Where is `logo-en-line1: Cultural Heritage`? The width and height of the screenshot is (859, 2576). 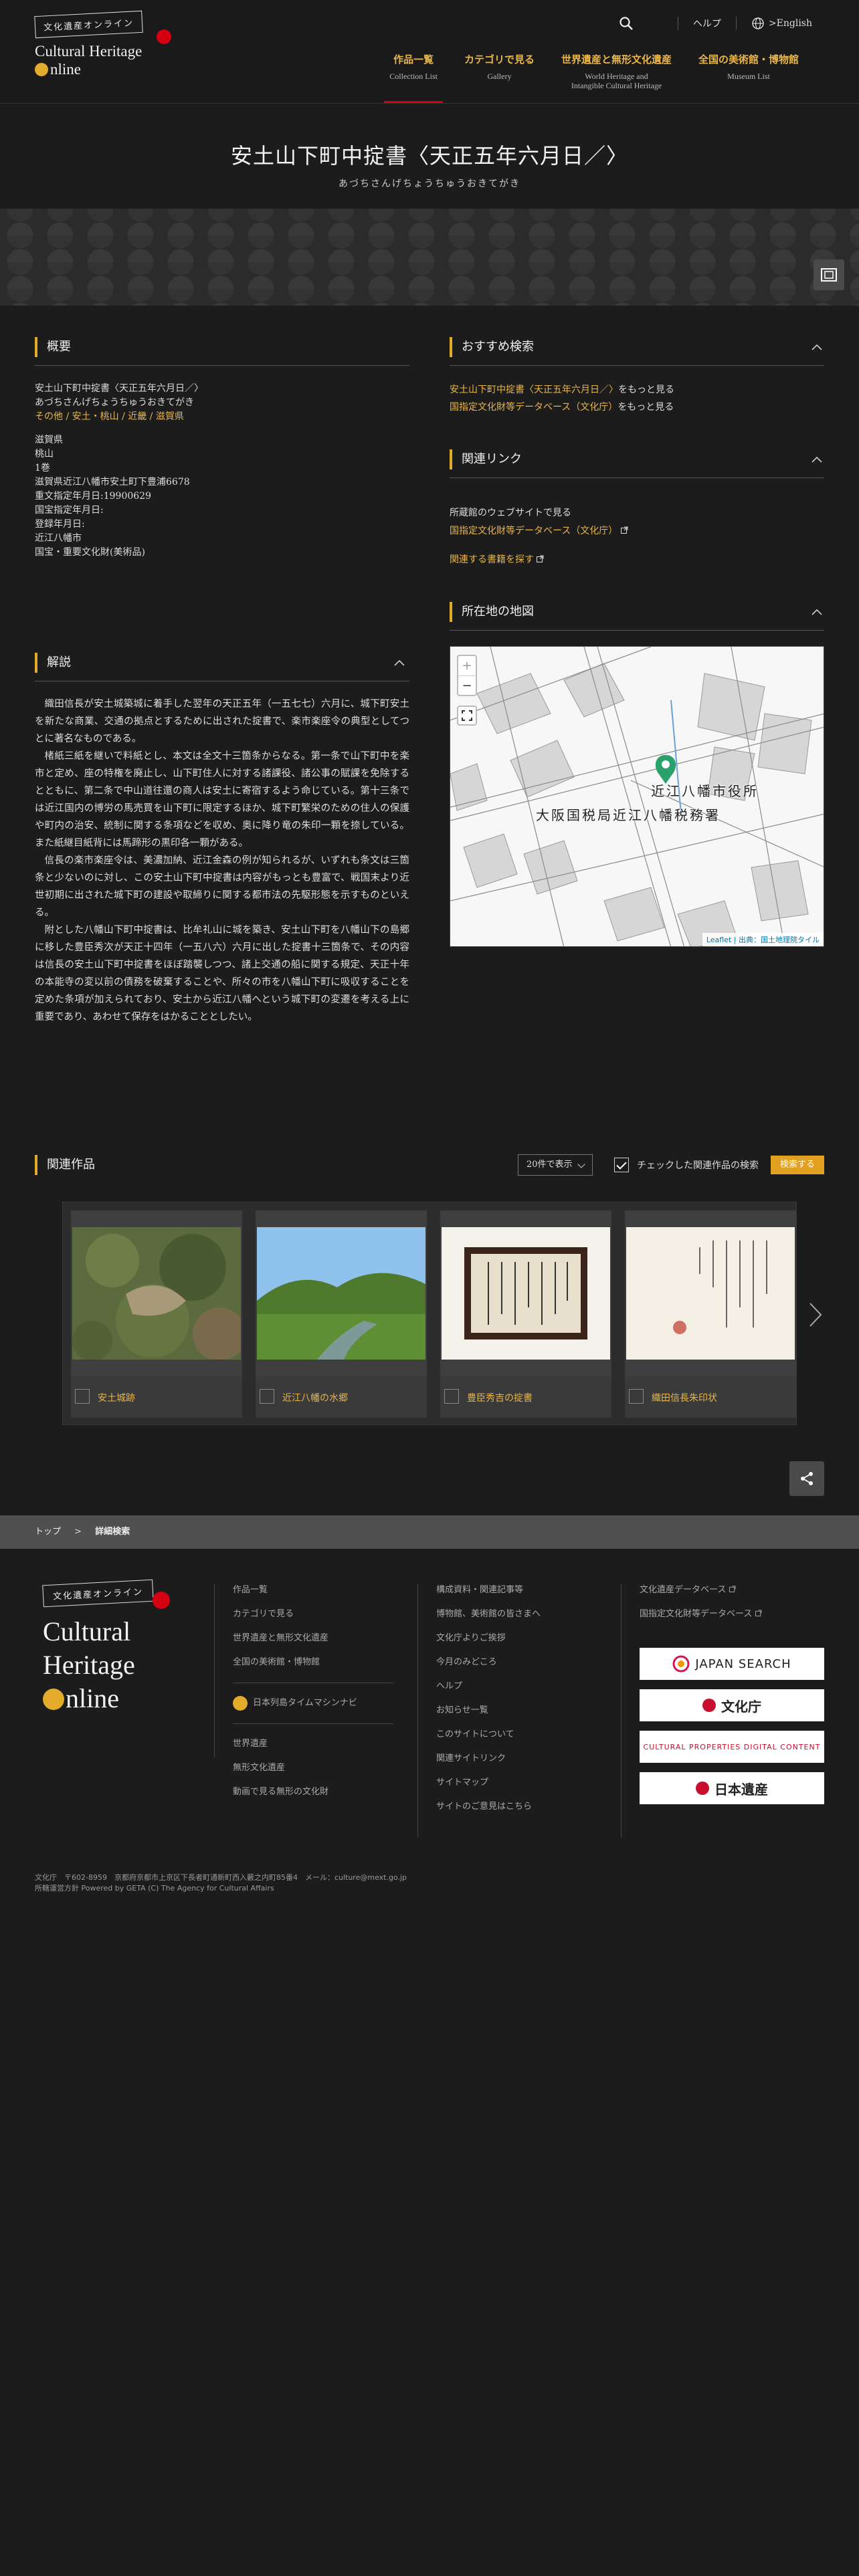 logo-en-line1: Cultural Heritage is located at coordinates (88, 51).